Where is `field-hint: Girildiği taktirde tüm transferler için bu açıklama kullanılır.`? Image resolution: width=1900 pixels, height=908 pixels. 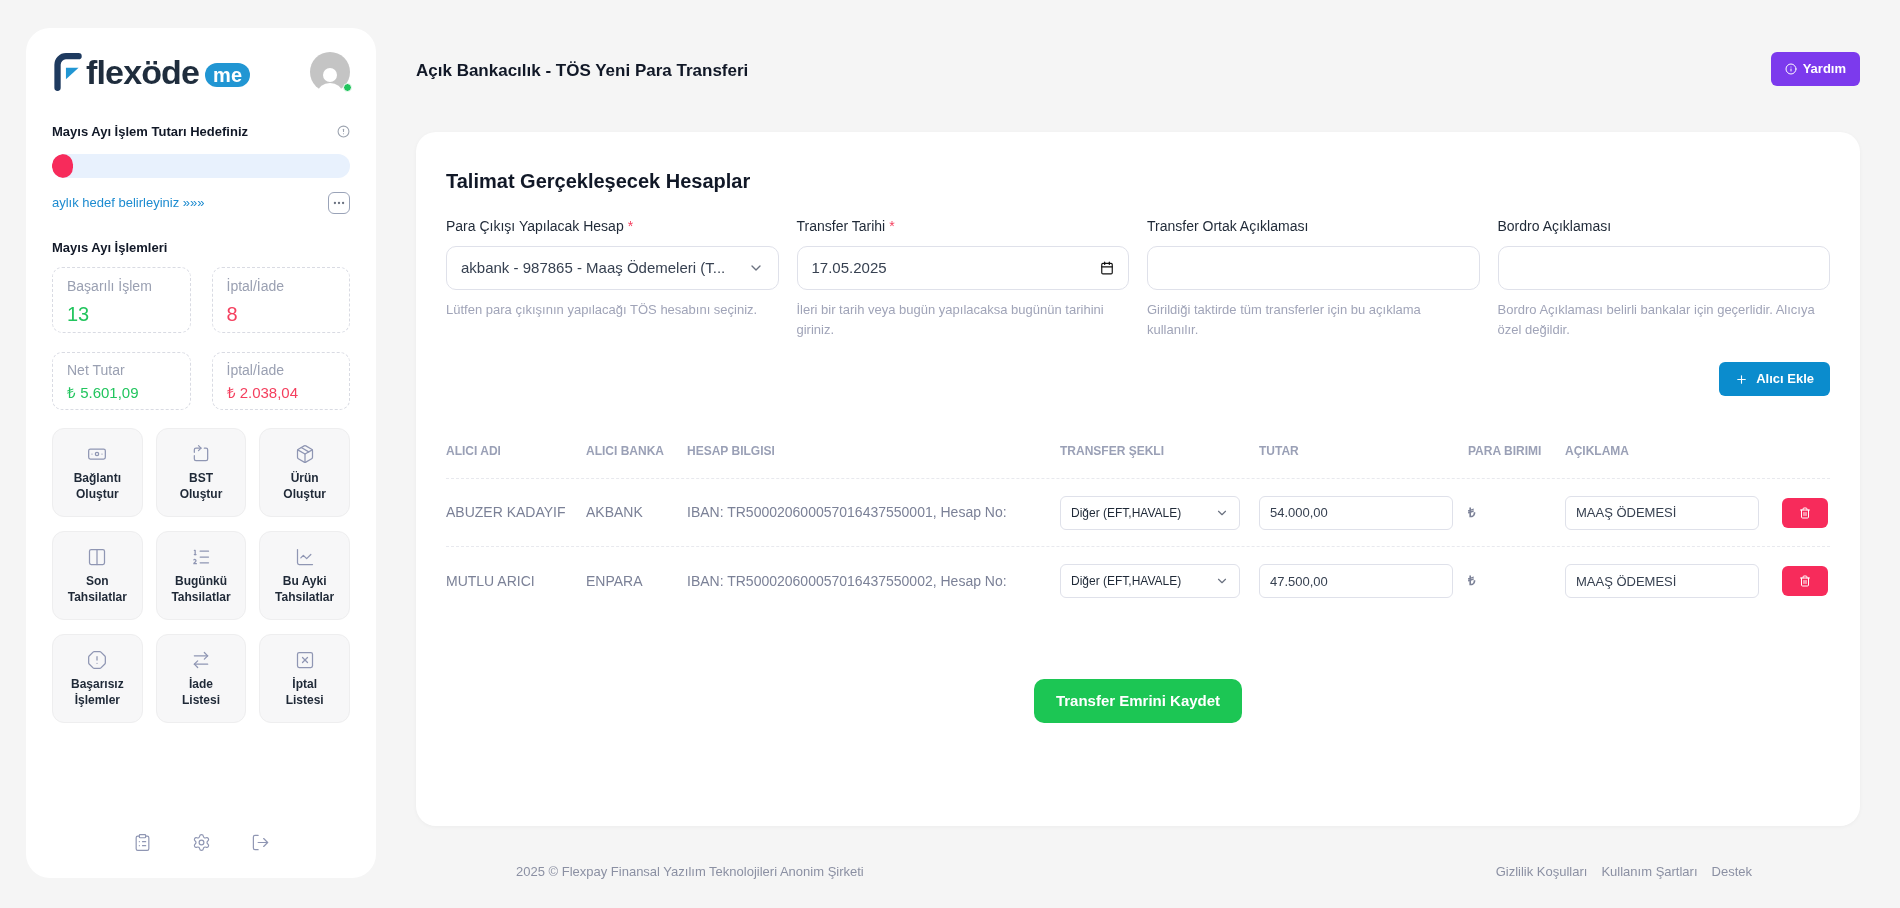 field-hint: Girildiği taktirde tüm transferler için bu açıklama kullanılır. is located at coordinates (1284, 320).